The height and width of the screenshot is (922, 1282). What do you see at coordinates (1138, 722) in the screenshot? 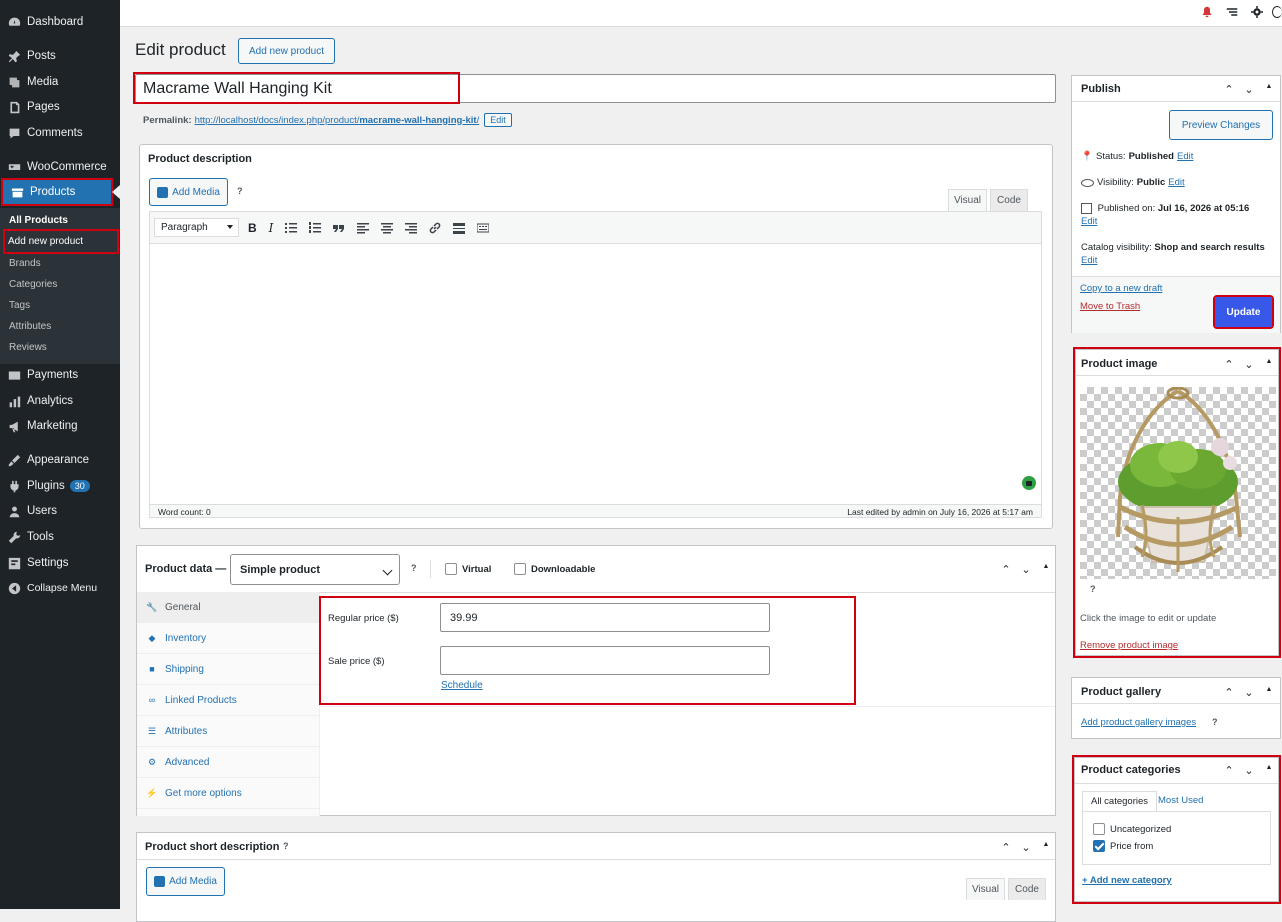
I see `add-gallery-images-link: Add product gallery images` at bounding box center [1138, 722].